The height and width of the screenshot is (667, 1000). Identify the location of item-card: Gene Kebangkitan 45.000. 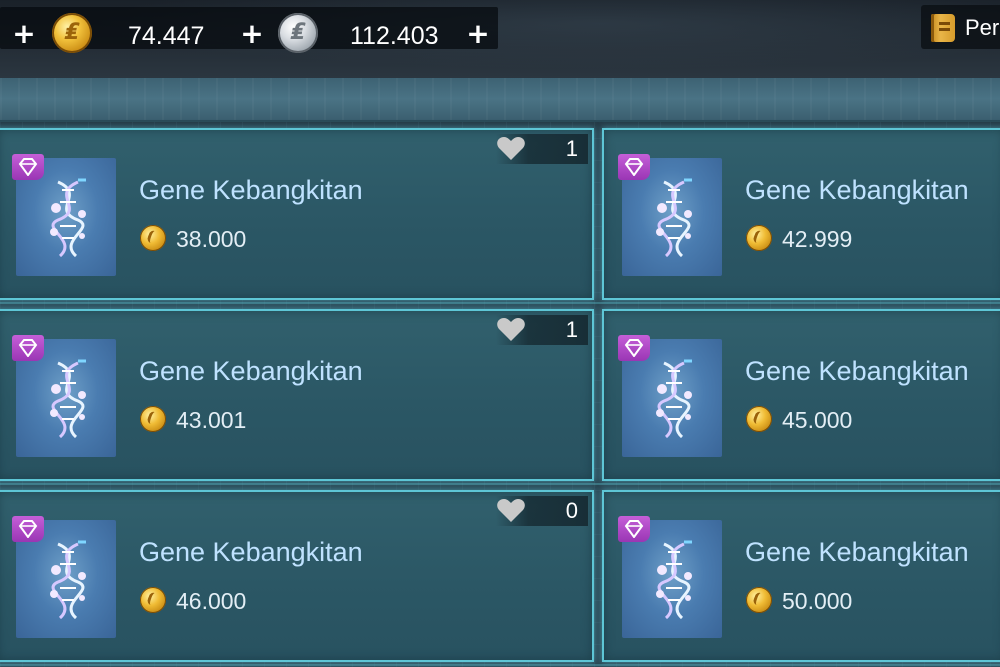
(801, 395).